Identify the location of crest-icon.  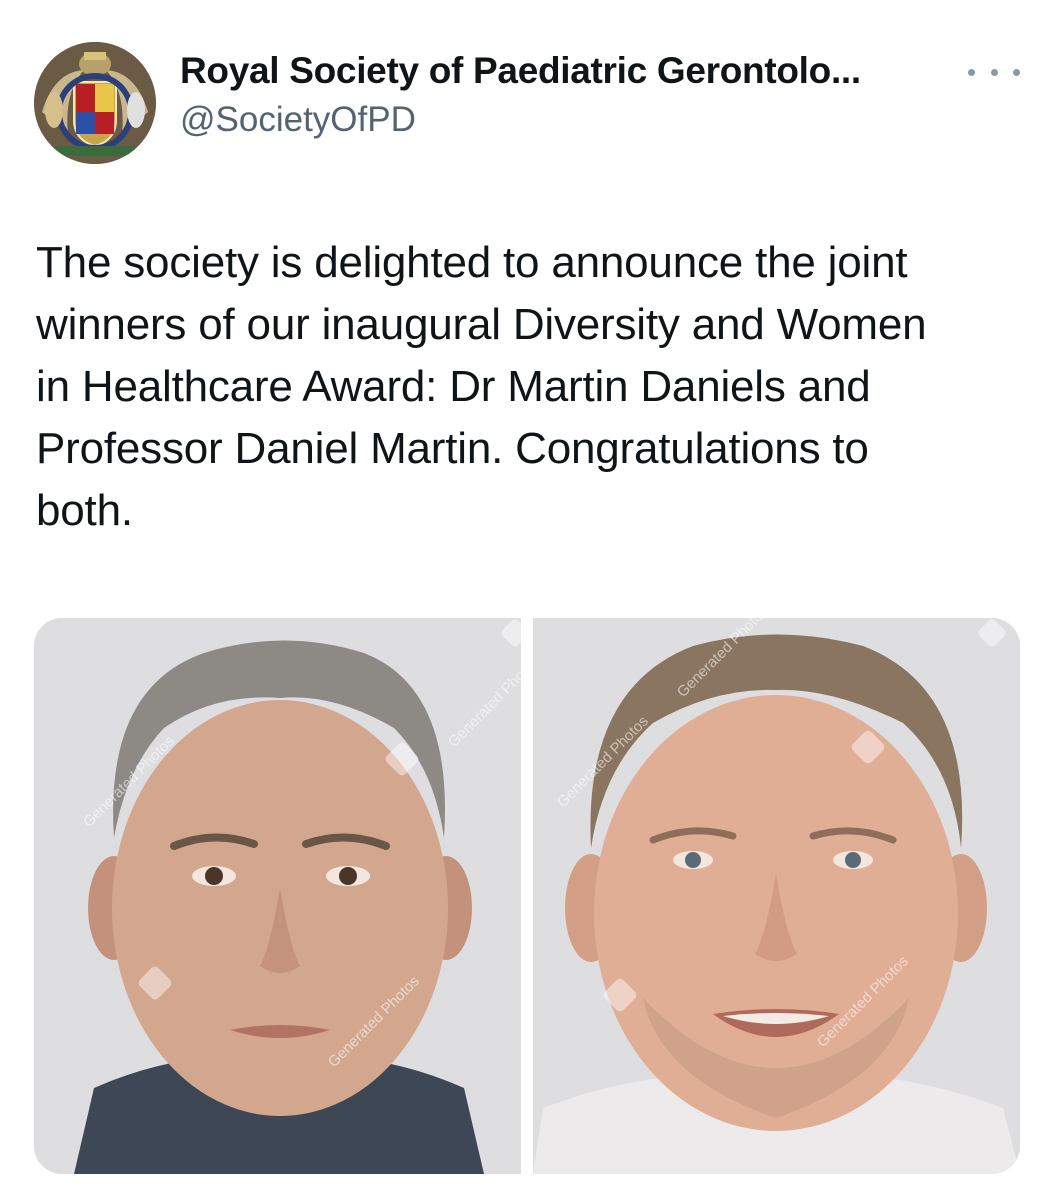
(95, 103).